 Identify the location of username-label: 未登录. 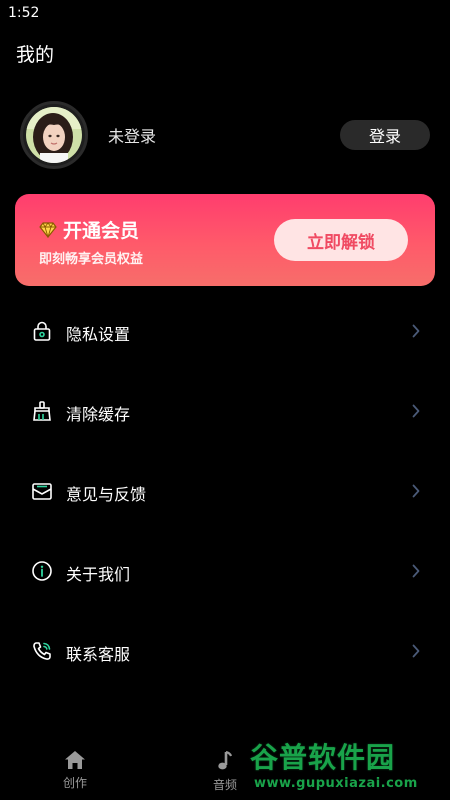
(132, 136).